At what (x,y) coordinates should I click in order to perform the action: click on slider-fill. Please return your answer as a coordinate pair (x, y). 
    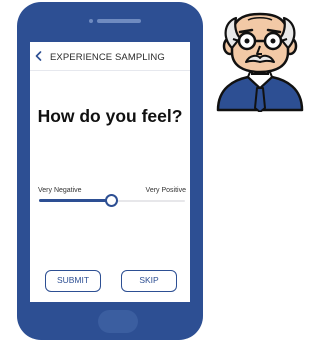
    Looking at the image, I should click on (75, 200).